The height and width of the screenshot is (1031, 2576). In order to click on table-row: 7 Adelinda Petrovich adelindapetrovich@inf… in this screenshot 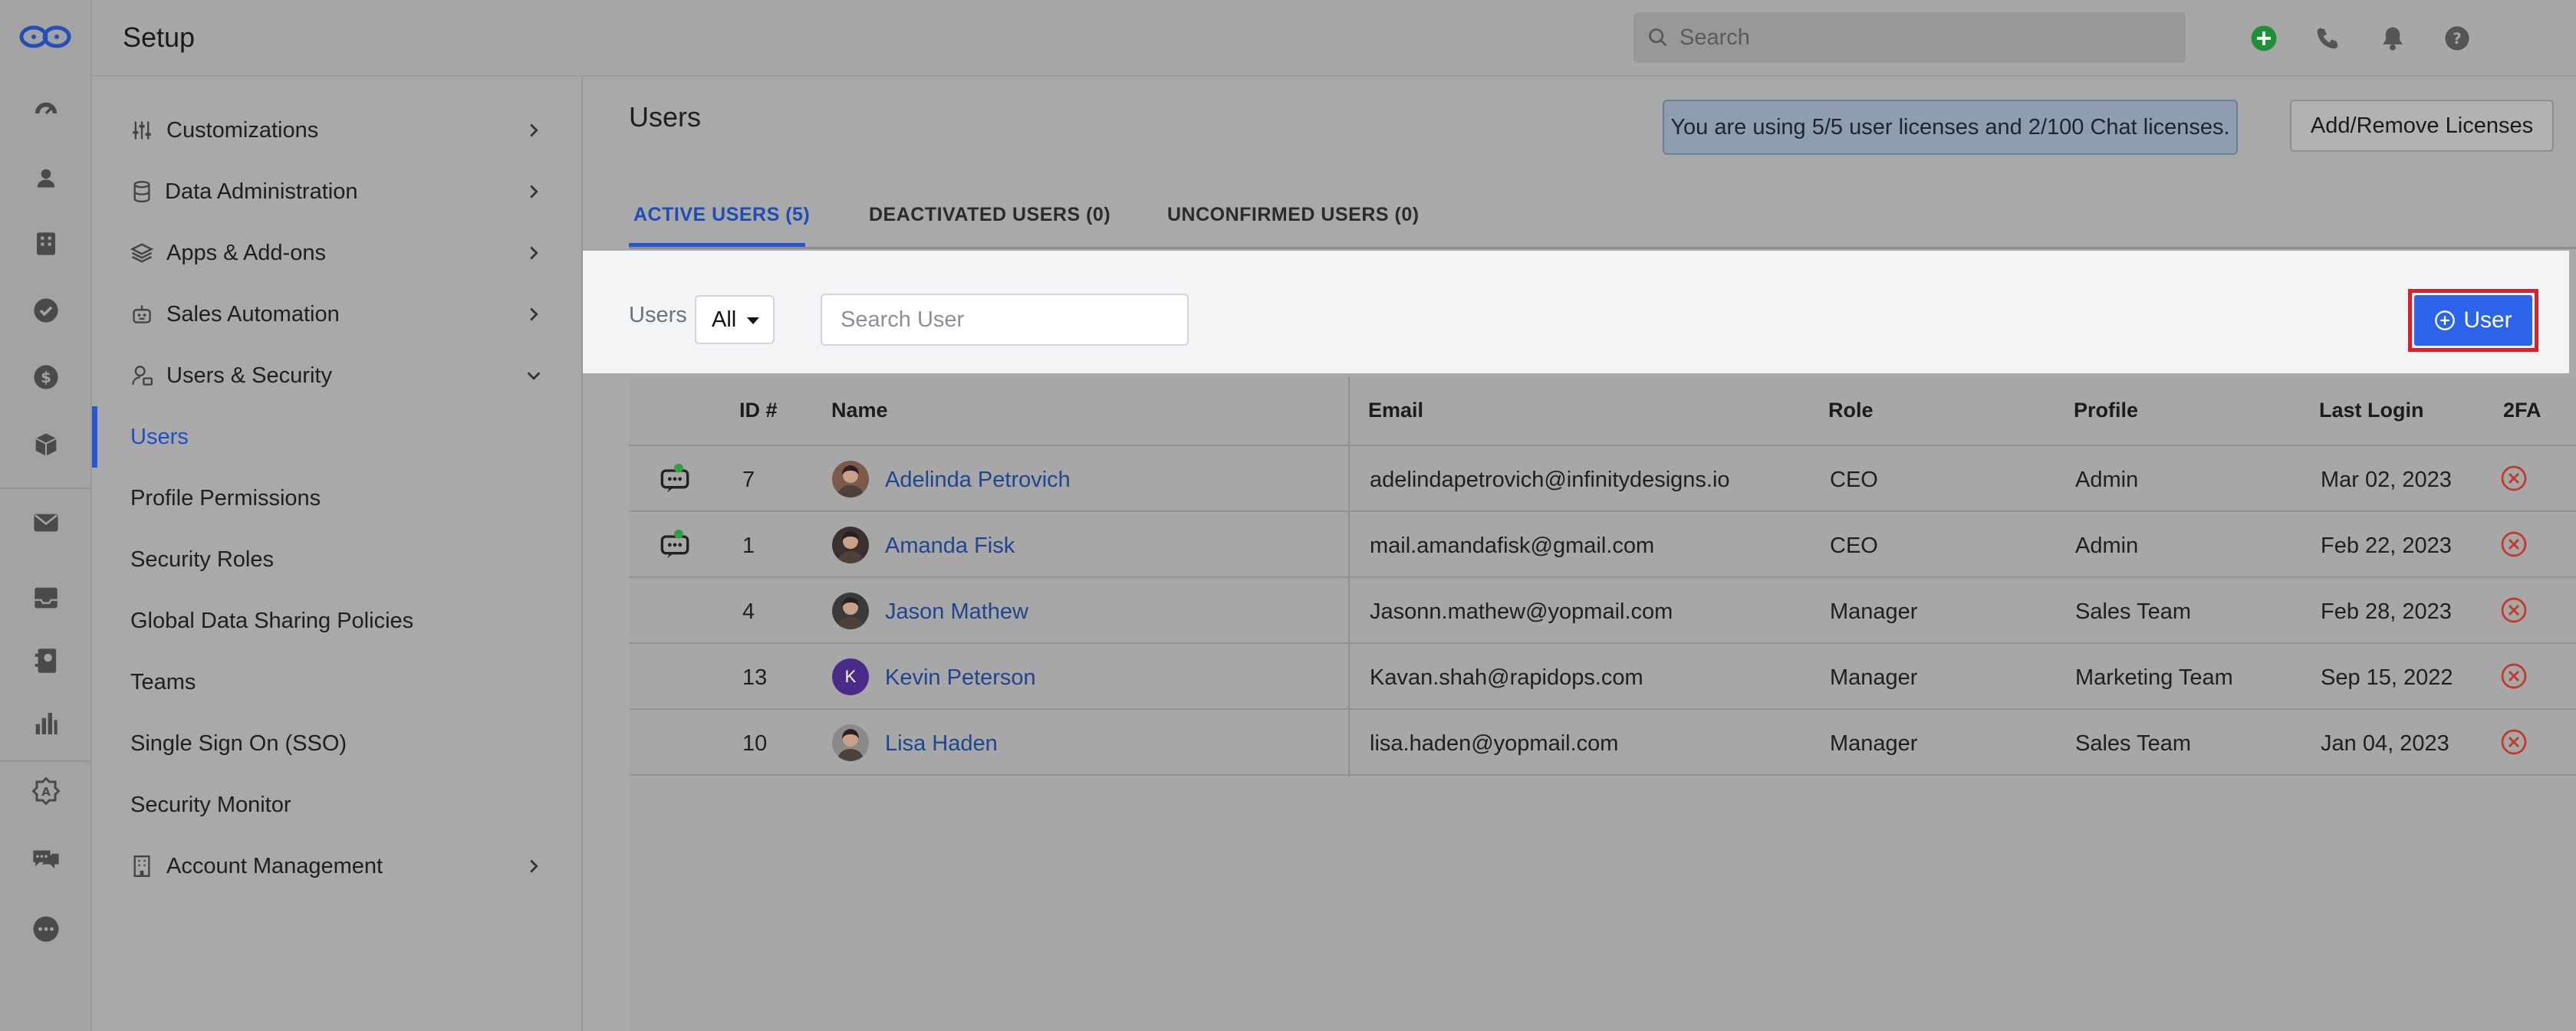, I will do `click(1602, 479)`.